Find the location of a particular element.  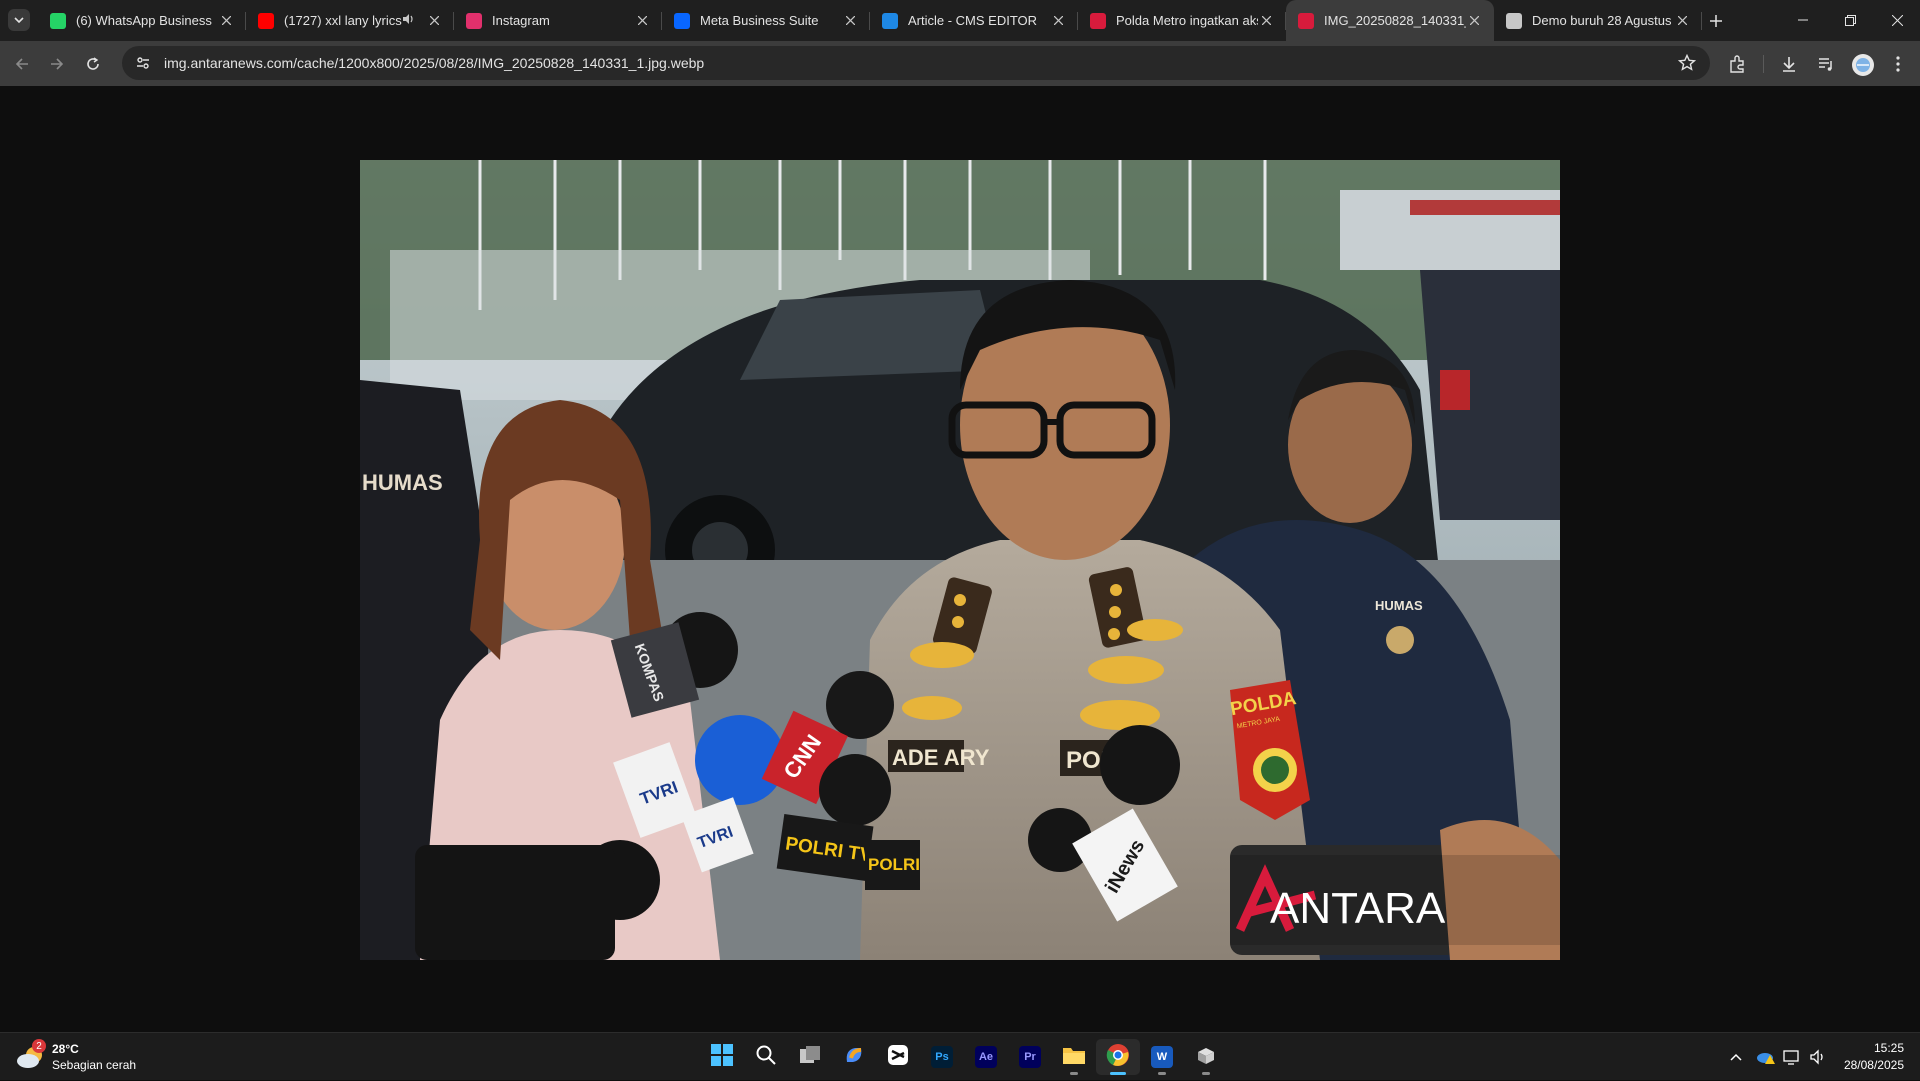

back-button is located at coordinates (22, 64).